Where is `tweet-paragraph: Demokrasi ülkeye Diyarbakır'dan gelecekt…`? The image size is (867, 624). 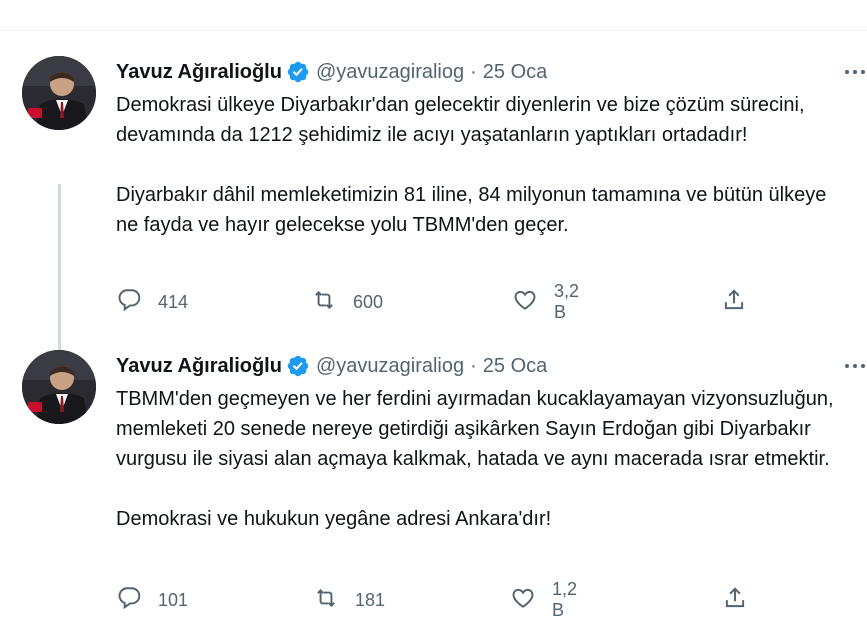 tweet-paragraph: Demokrasi ülkeye Diyarbakır'dan gelecekt… is located at coordinates (460, 120).